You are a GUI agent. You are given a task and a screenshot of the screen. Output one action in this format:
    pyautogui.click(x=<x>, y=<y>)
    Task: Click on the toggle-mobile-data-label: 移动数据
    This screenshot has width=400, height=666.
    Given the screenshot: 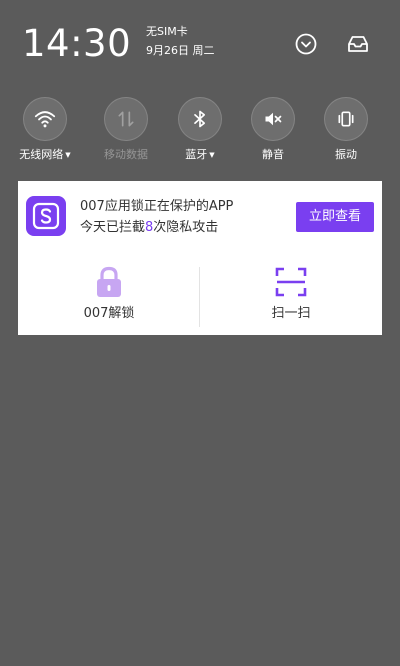 What is the action you would take?
    pyautogui.click(x=126, y=154)
    